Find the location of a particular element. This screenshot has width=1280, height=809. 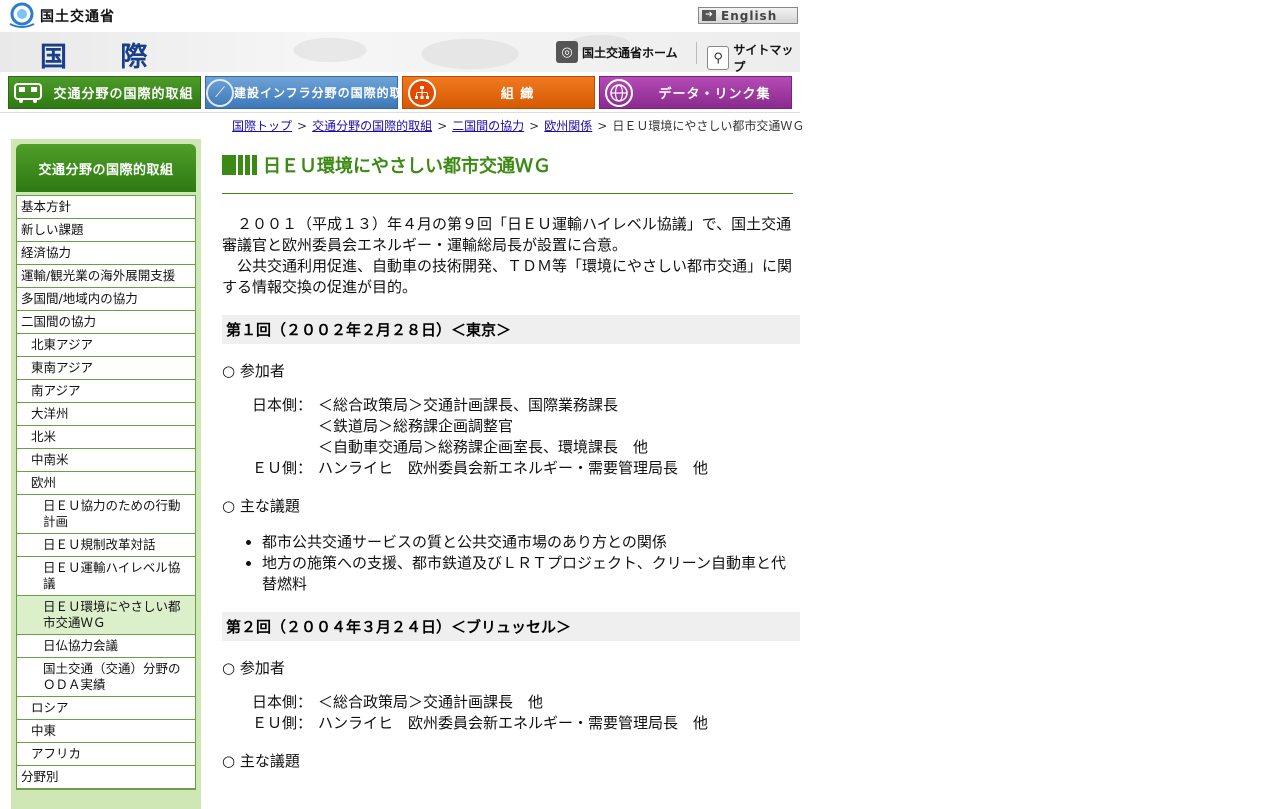

japan-participant: ＜自動車交通局＞総務課企画室長、環境課長 他 is located at coordinates (483, 447).